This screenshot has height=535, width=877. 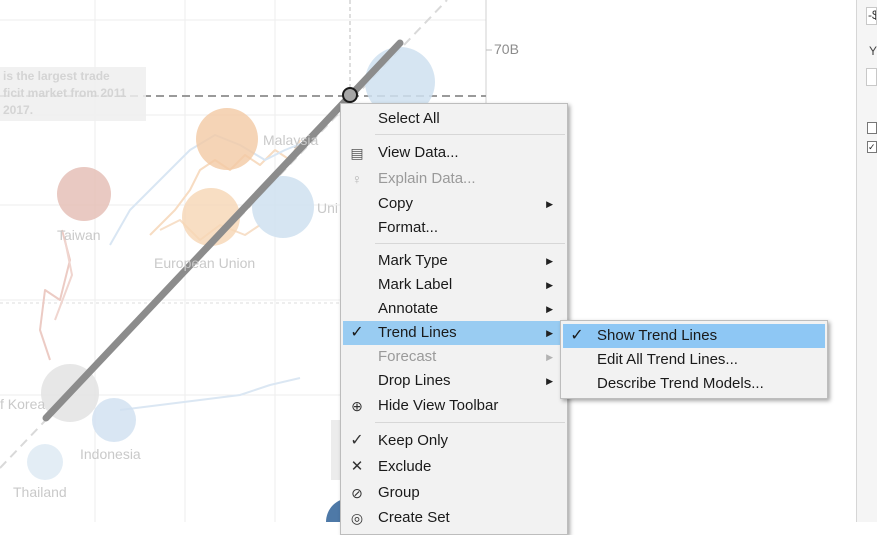 I want to click on menu-item-hide-view-toolbar: ⊕ Hide View Toolbar, so click(x=454, y=406).